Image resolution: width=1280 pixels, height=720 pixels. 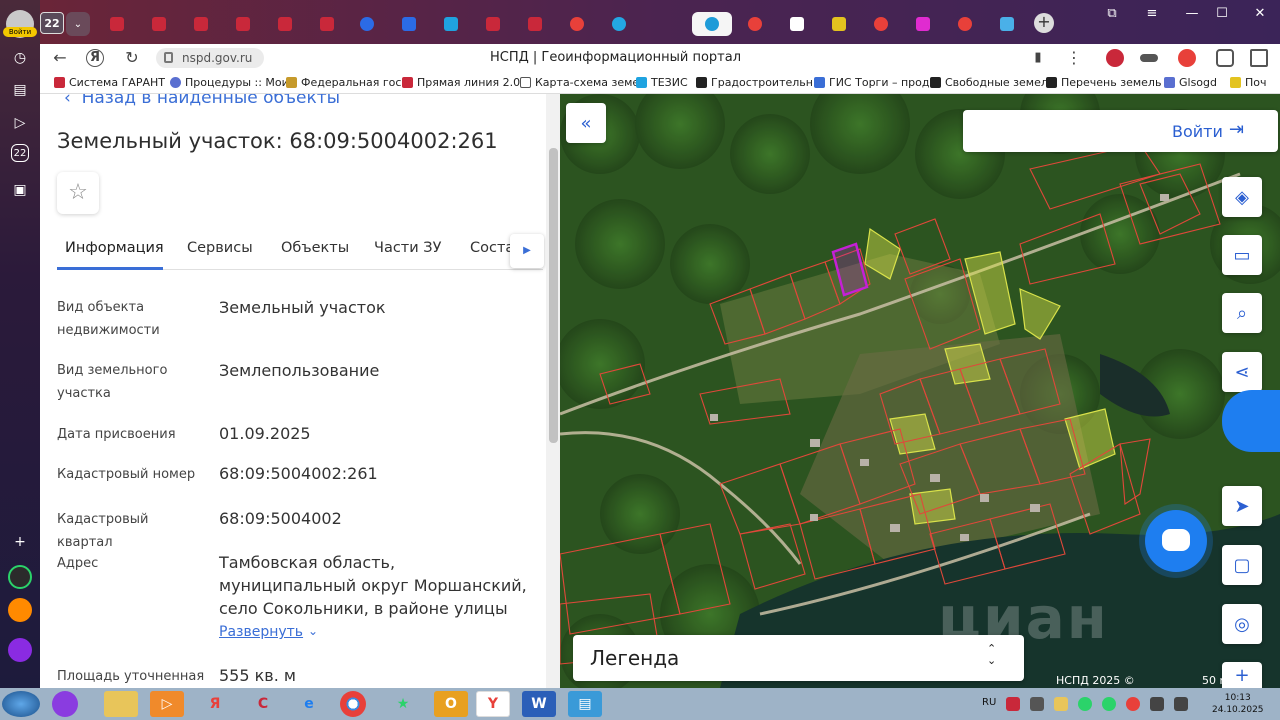 What do you see at coordinates (451, 24) in the screenshot?
I see `tab-tezis` at bounding box center [451, 24].